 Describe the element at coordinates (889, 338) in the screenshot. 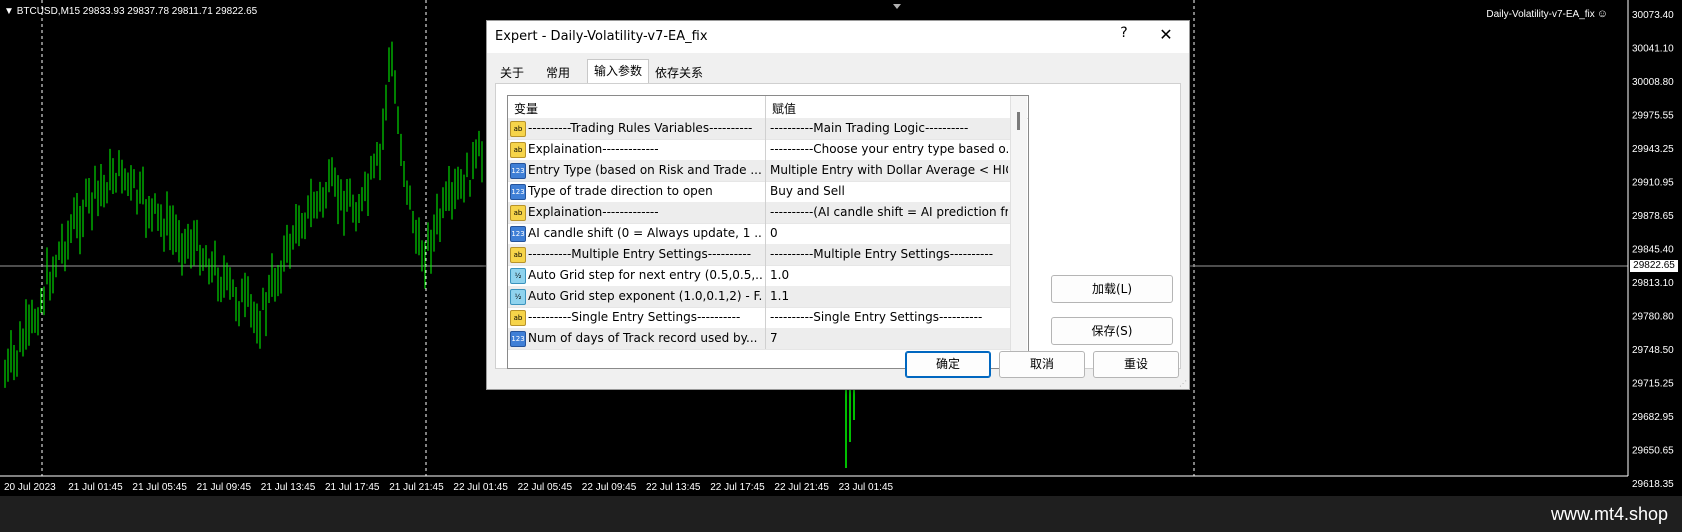

I see `param-value: 7` at that location.